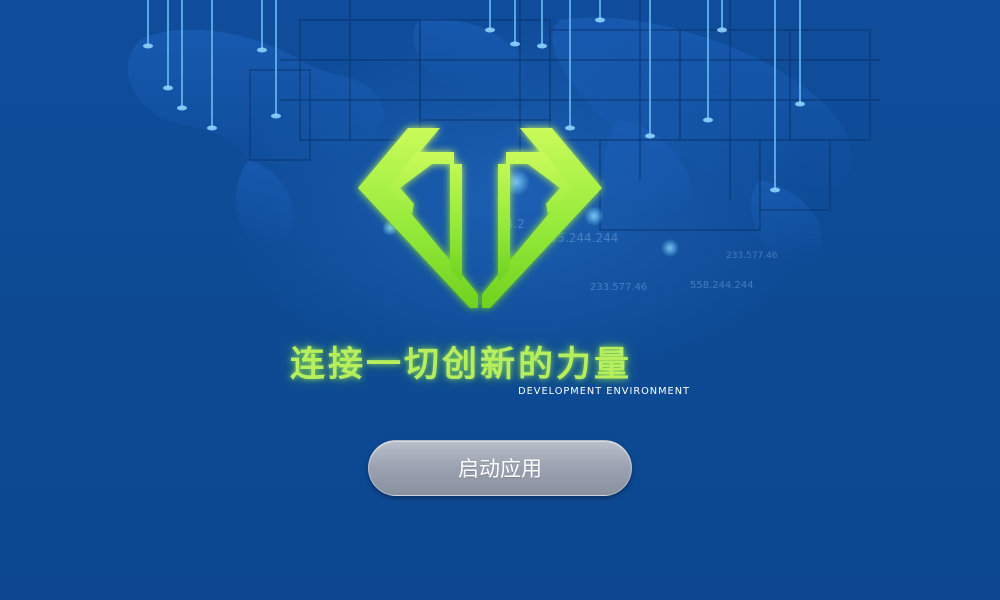 The image size is (1000, 600). What do you see at coordinates (752, 256) in the screenshot?
I see `decor-number: 233.577.46` at bounding box center [752, 256].